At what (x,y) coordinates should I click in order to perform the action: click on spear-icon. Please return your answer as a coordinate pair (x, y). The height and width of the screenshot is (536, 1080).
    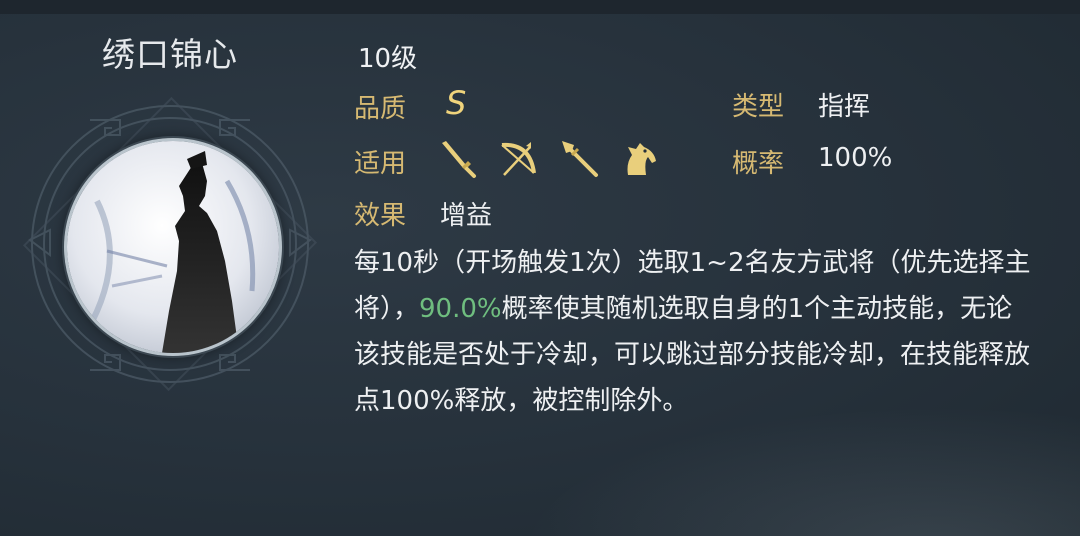
    Looking at the image, I should click on (580, 159).